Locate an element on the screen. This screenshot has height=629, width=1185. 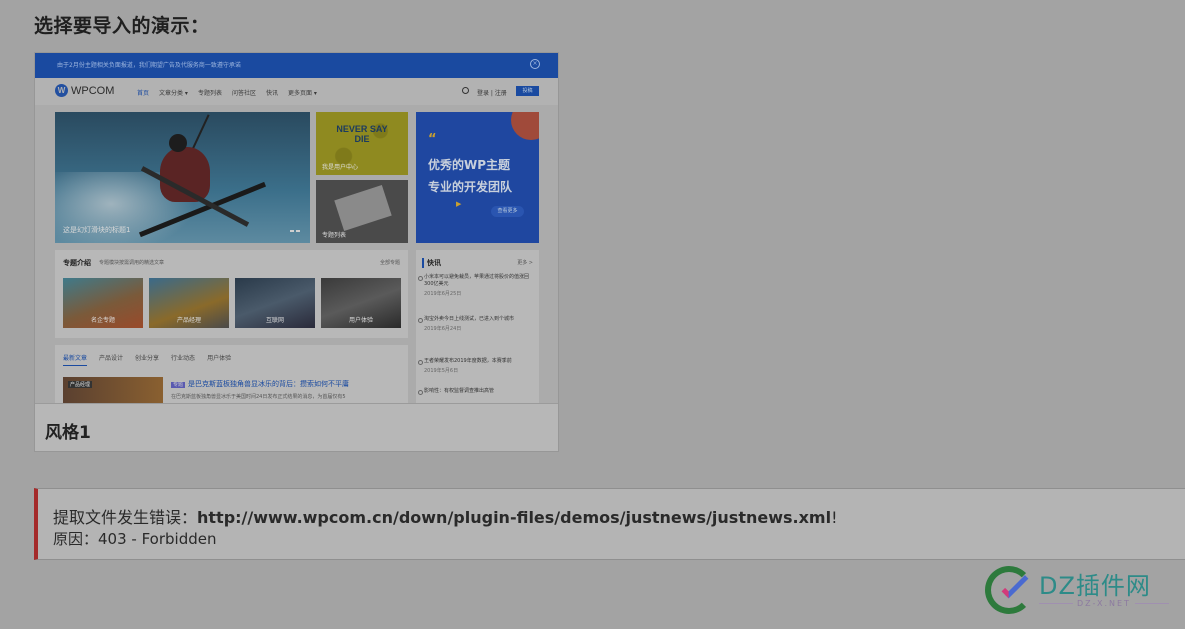
preview-tab: 产品设计 is located at coordinates (111, 358).